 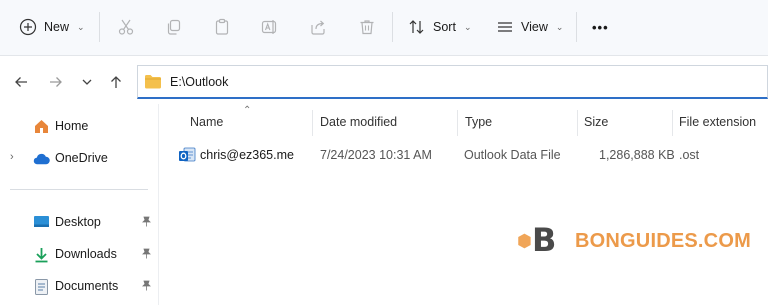 I want to click on file-size: 1,286,888 KB, so click(x=637, y=155).